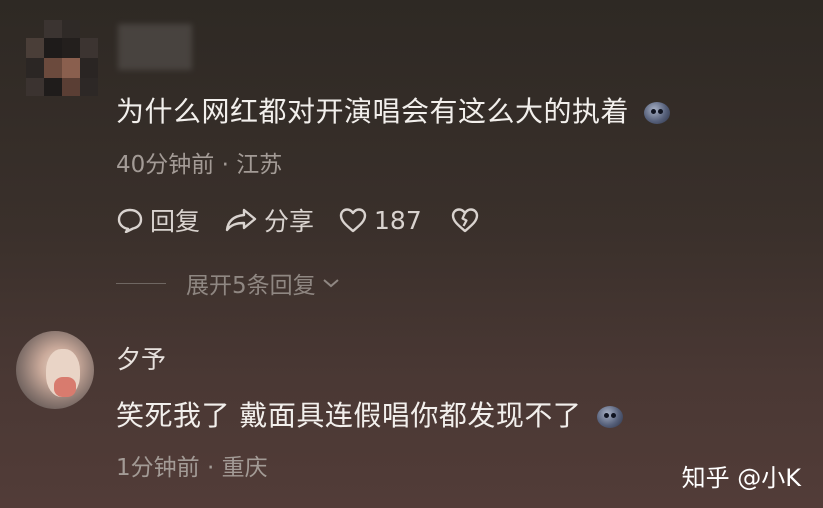  What do you see at coordinates (741, 478) in the screenshot?
I see `watermark: 知乎 @小K` at bounding box center [741, 478].